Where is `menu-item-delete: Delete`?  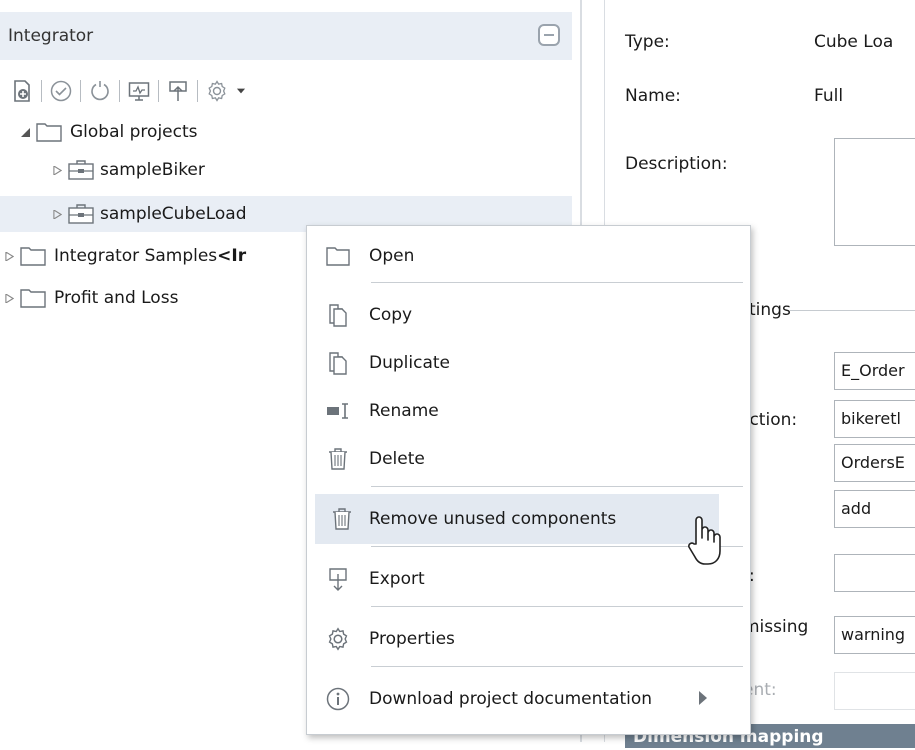
menu-item-delete: Delete is located at coordinates (528, 459).